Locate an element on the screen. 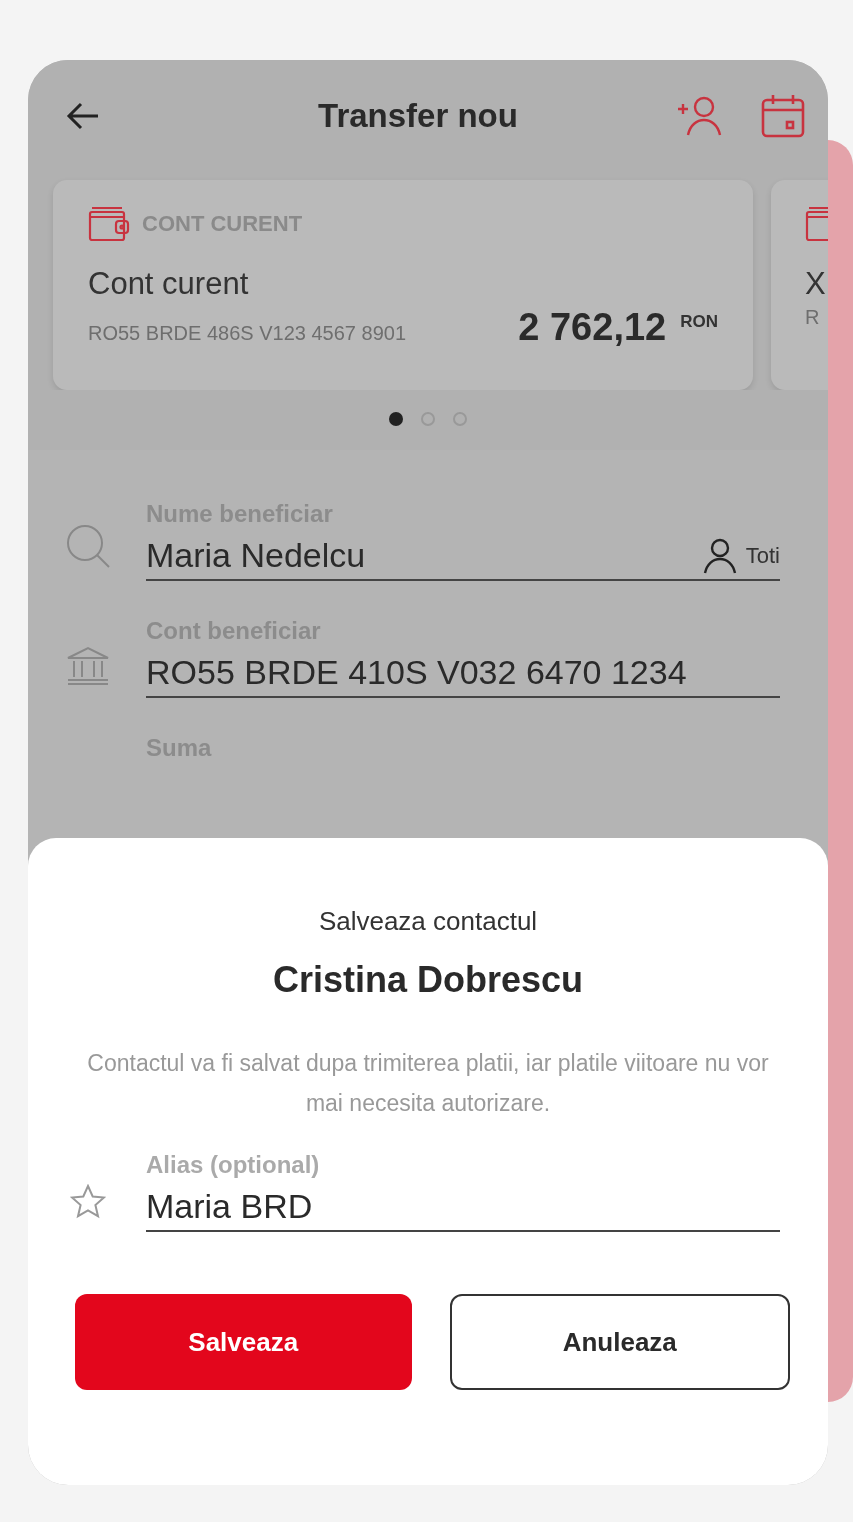 This screenshot has width=853, height=1522. all-contacts-button: Toti is located at coordinates (740, 555).